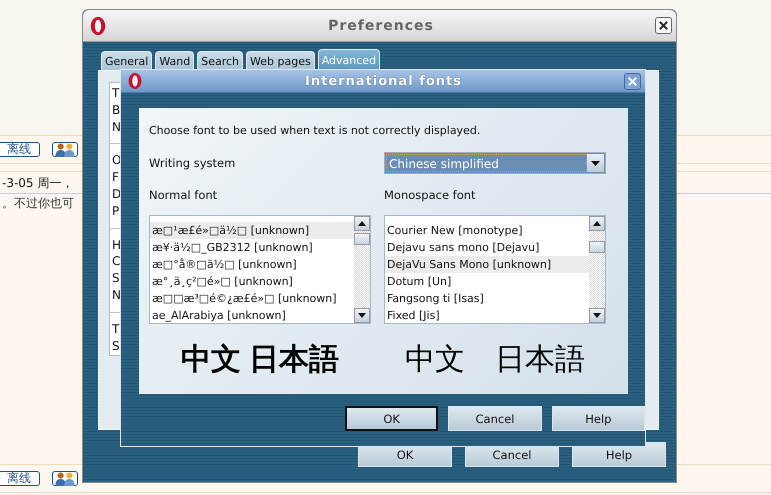 Image resolution: width=771 pixels, height=495 pixels. What do you see at coordinates (381, 26) in the screenshot?
I see `window-title: Preferences` at bounding box center [381, 26].